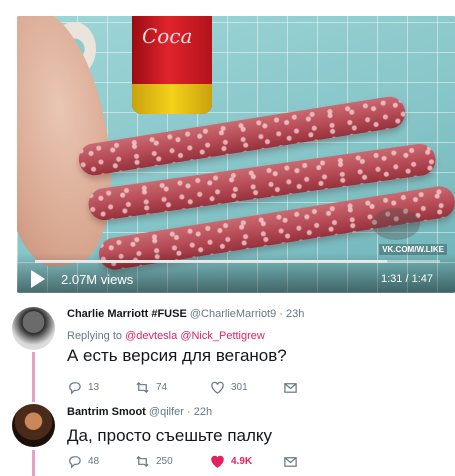 The image size is (455, 476). What do you see at coordinates (94, 387) in the screenshot?
I see `reply-count: 13` at bounding box center [94, 387].